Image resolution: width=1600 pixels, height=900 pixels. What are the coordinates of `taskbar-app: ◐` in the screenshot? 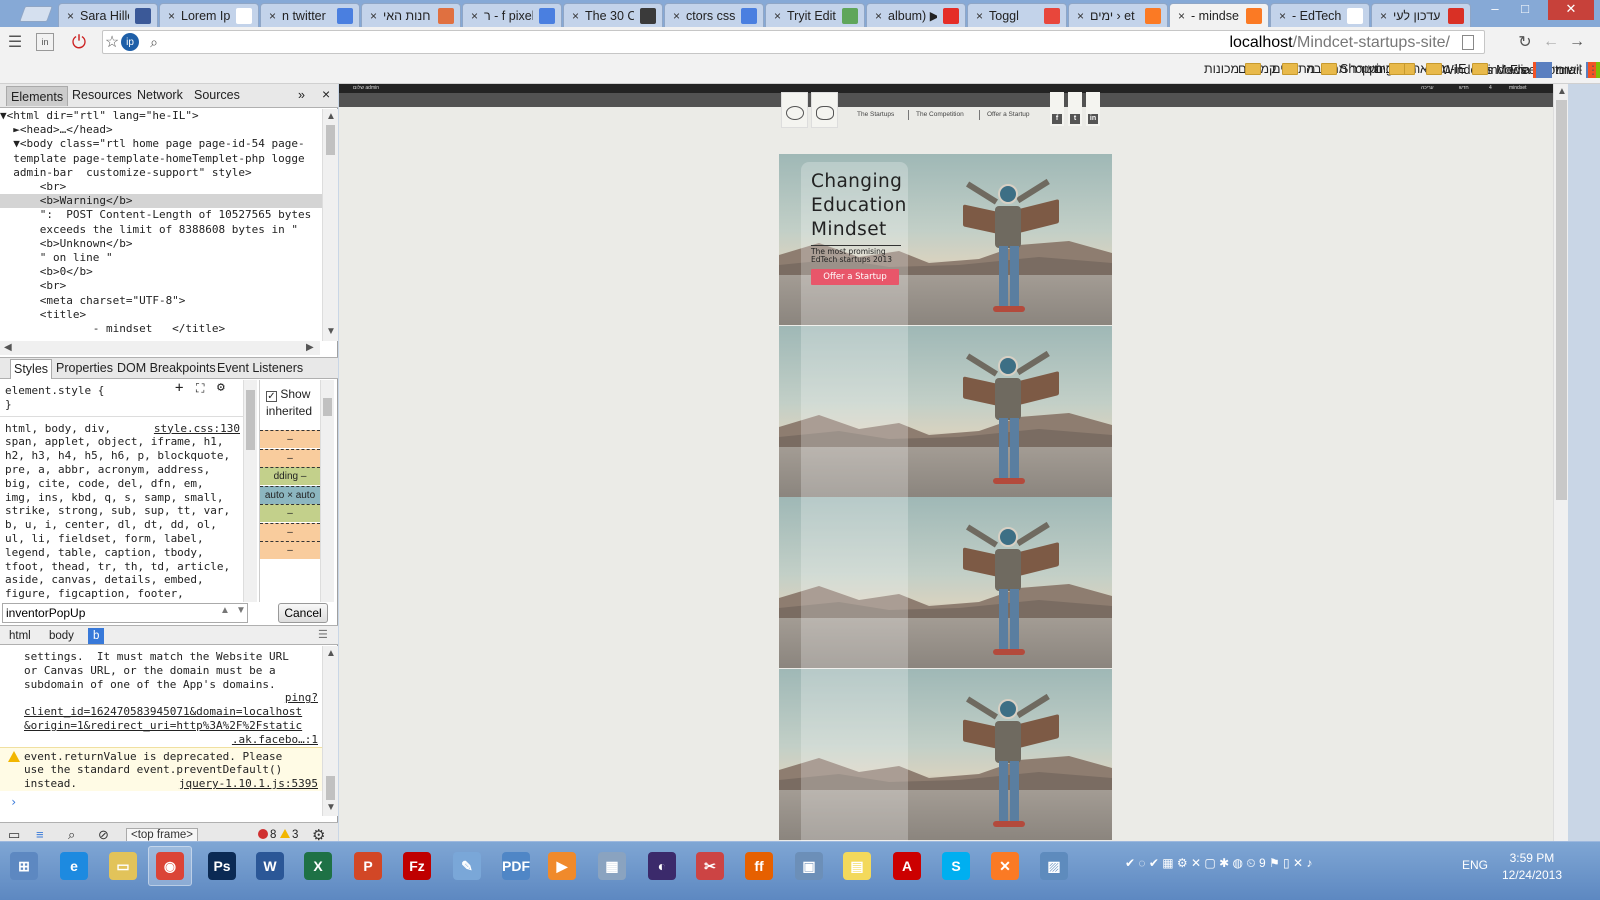 It's located at (662, 866).